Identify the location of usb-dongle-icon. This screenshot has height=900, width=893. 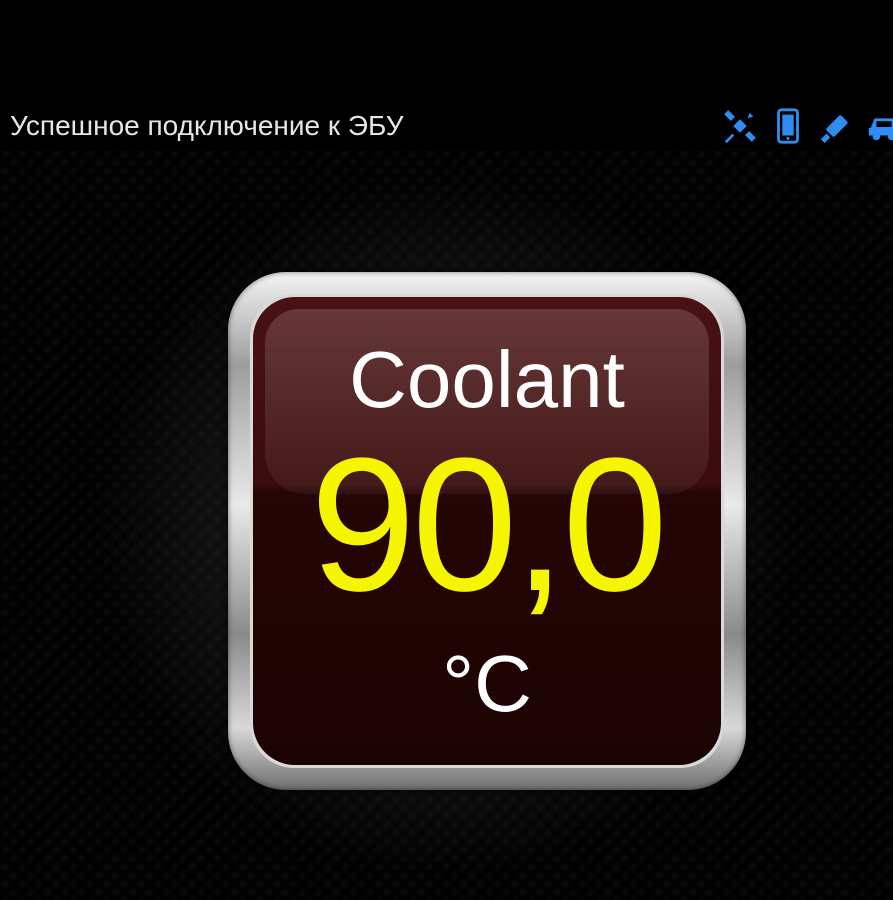
(834, 129).